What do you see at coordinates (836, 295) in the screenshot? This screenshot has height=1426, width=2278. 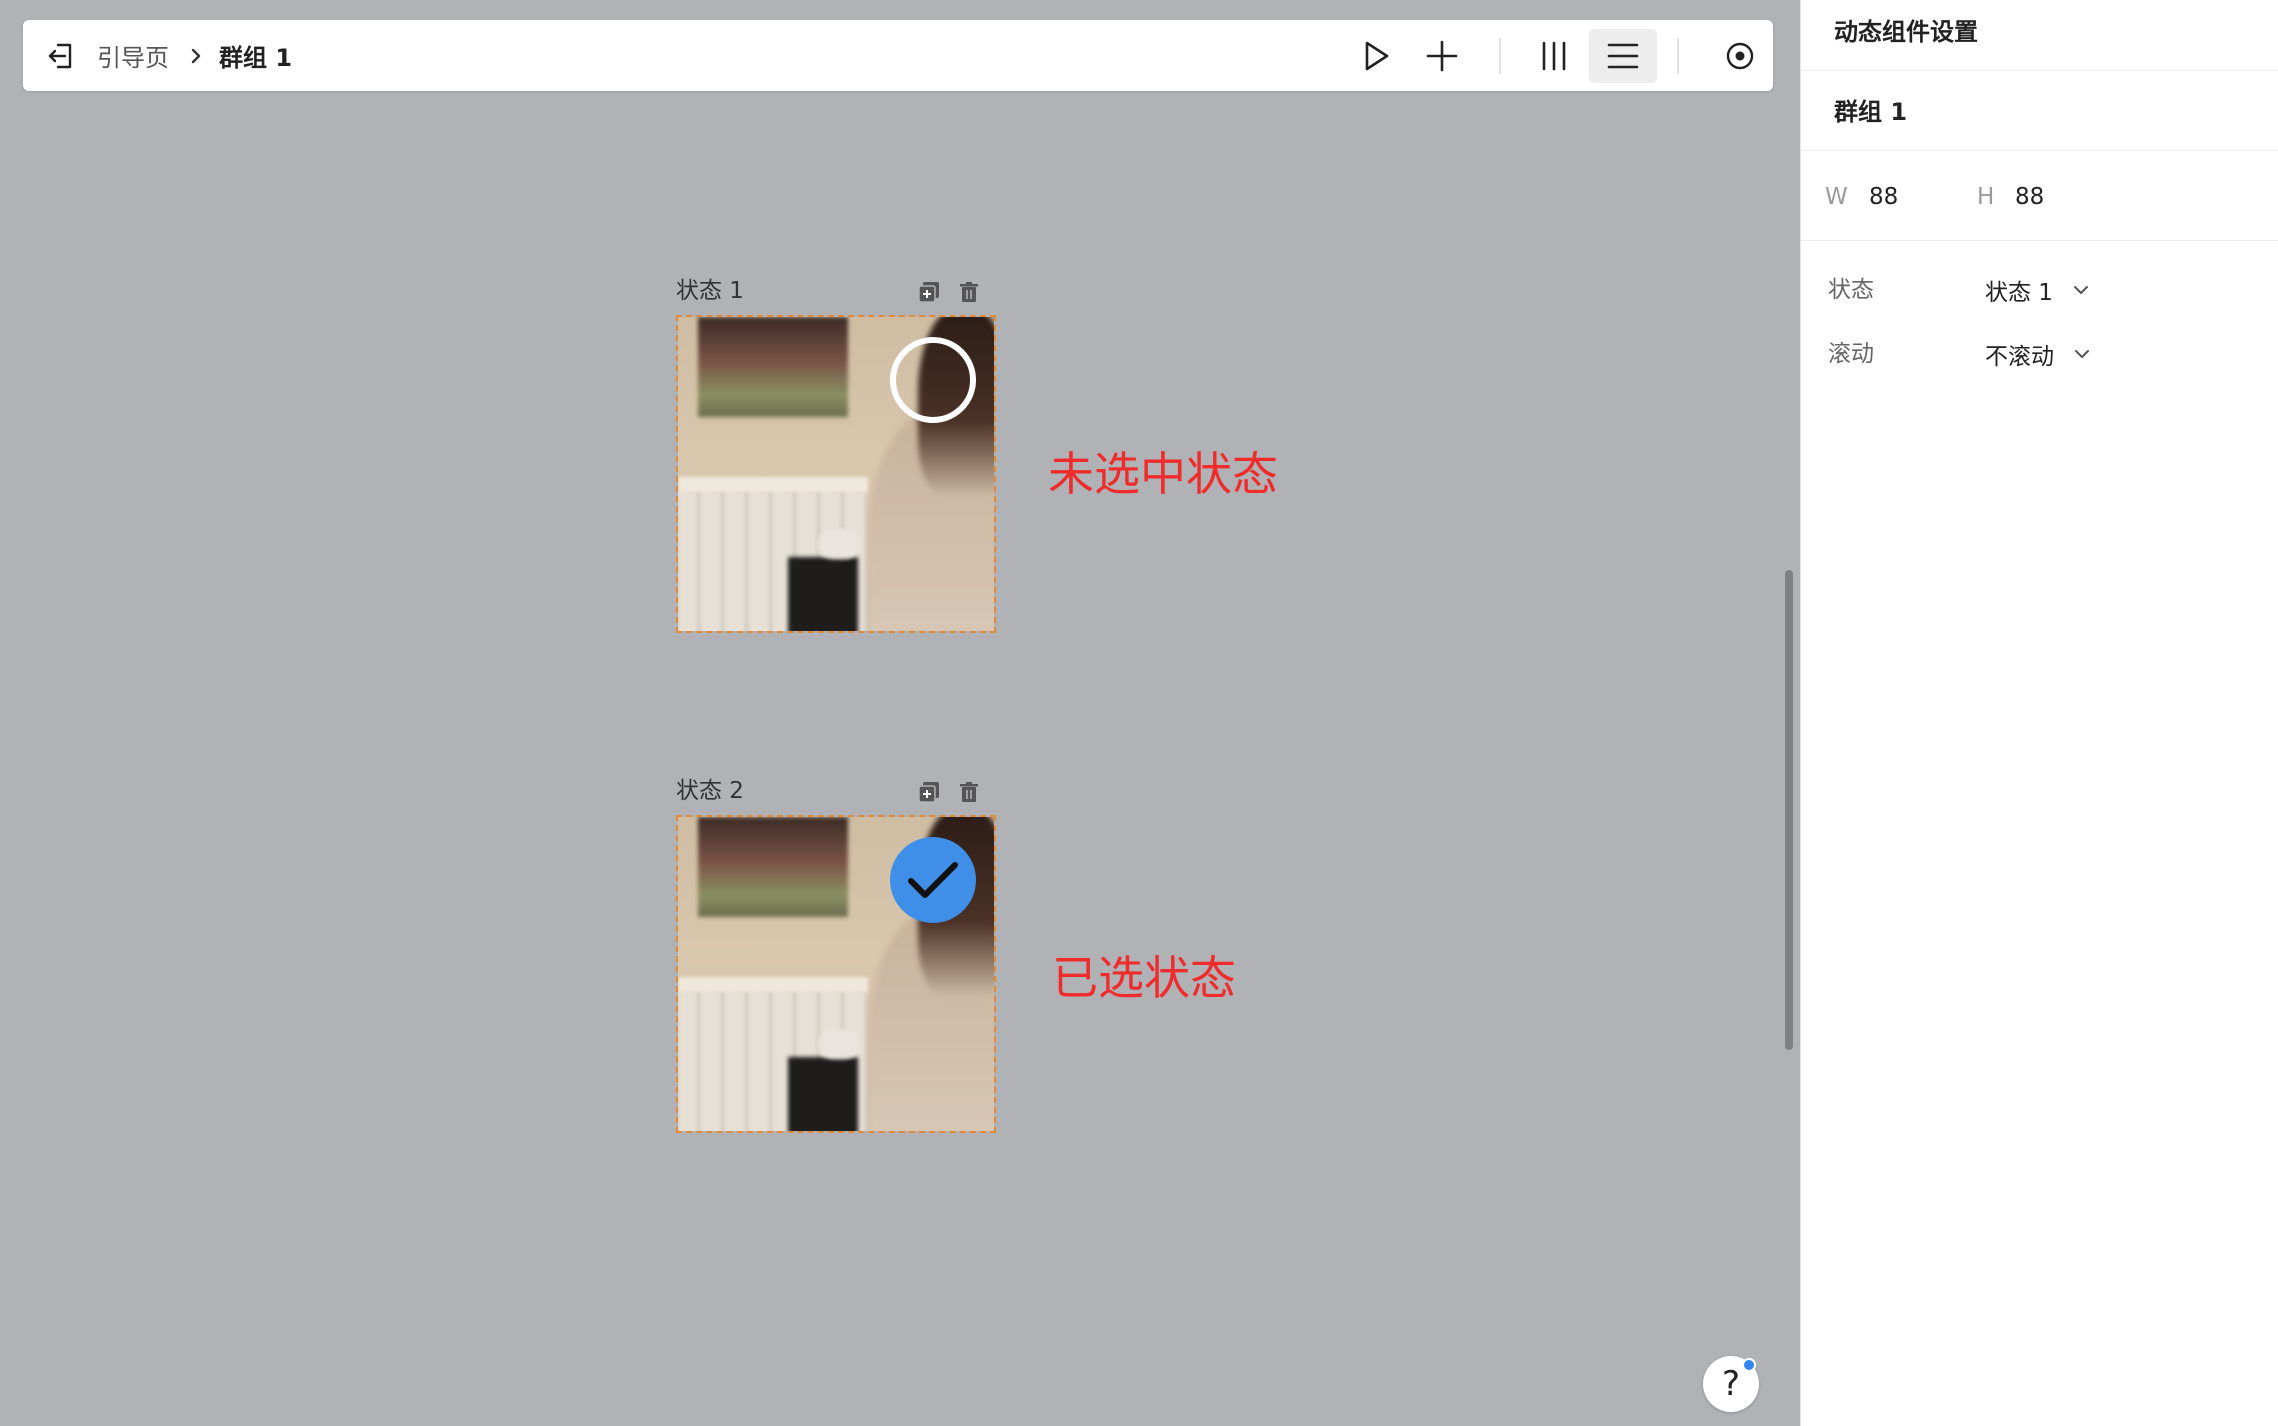 I see `state-header: 状态 1` at bounding box center [836, 295].